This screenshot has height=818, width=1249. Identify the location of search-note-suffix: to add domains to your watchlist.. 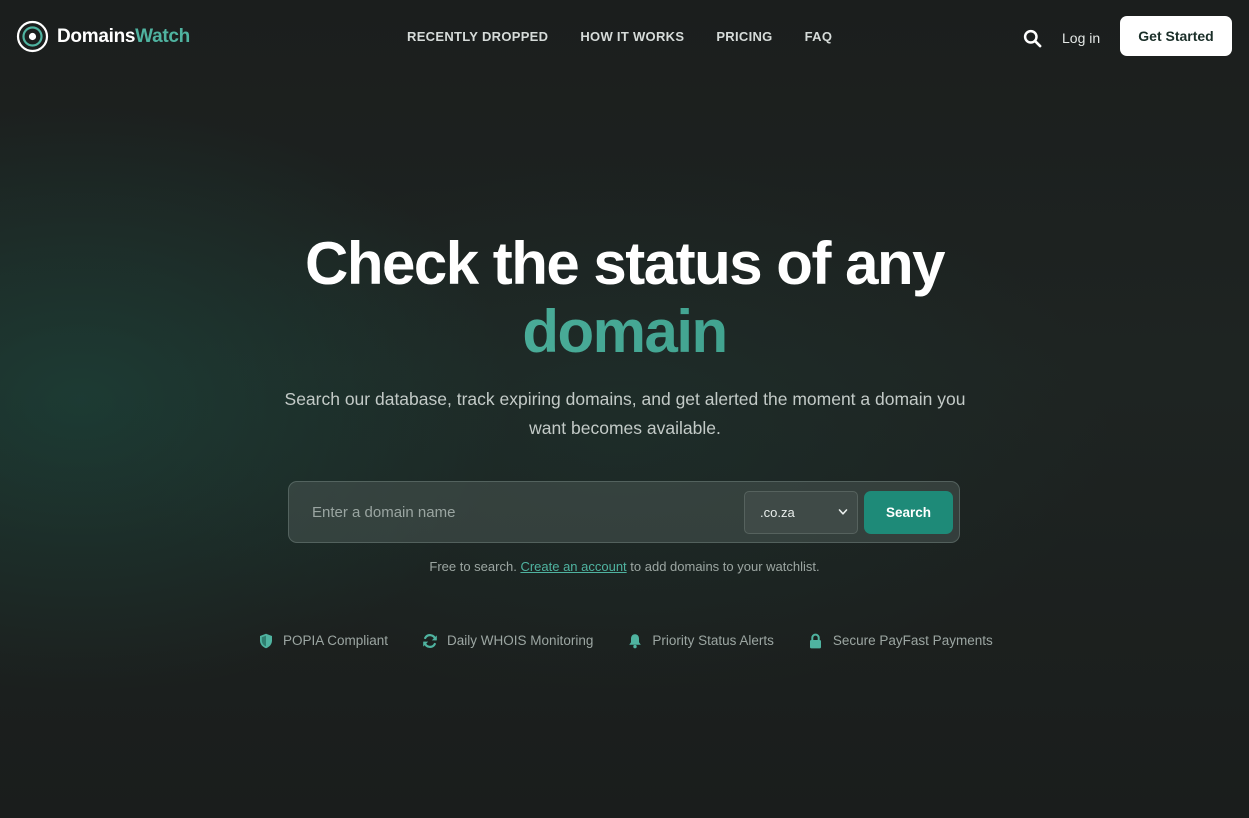
(723, 566).